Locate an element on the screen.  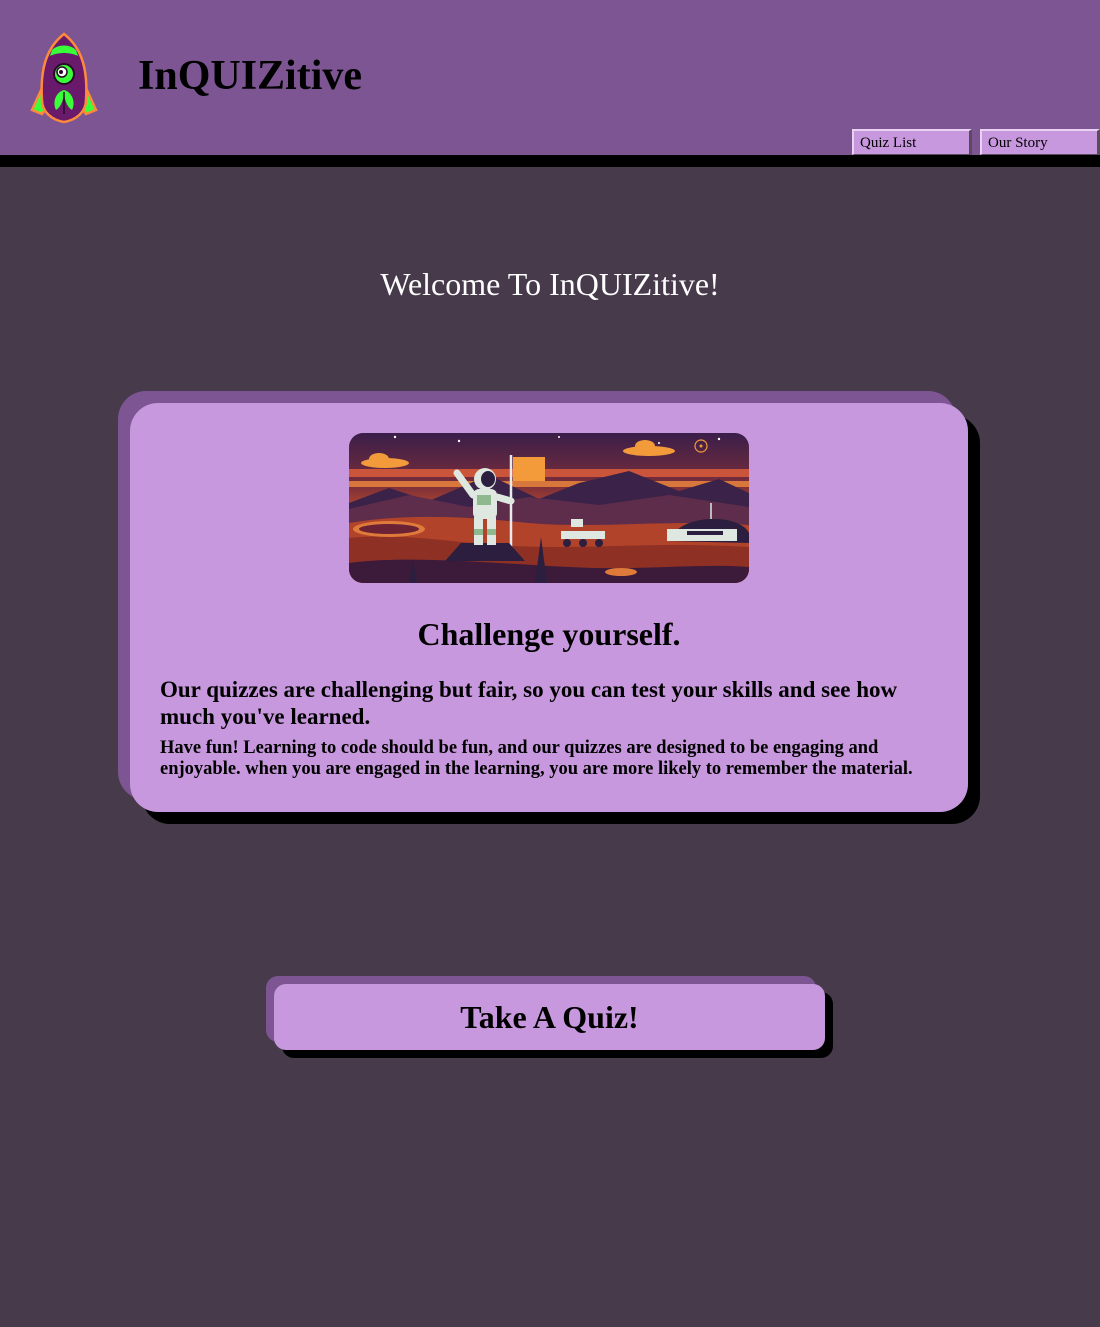
rocket-icon is located at coordinates (64, 78).